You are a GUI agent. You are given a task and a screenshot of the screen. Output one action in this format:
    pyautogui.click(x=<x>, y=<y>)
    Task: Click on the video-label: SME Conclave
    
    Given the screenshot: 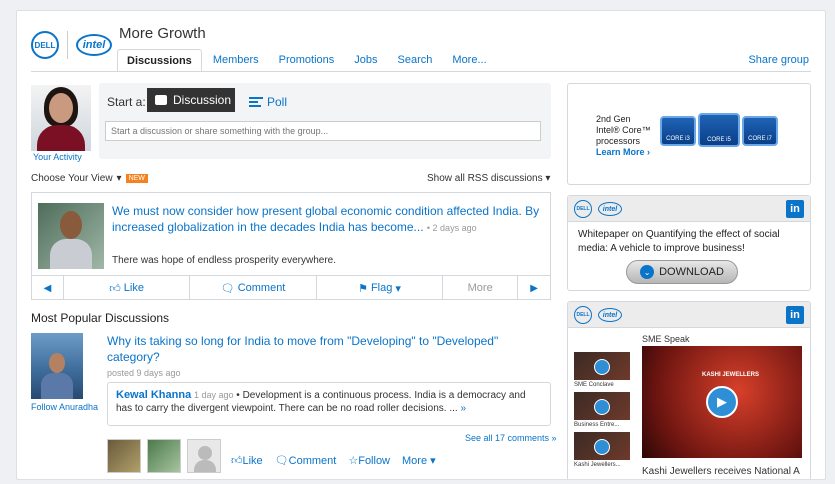 What is the action you would take?
    pyautogui.click(x=594, y=385)
    